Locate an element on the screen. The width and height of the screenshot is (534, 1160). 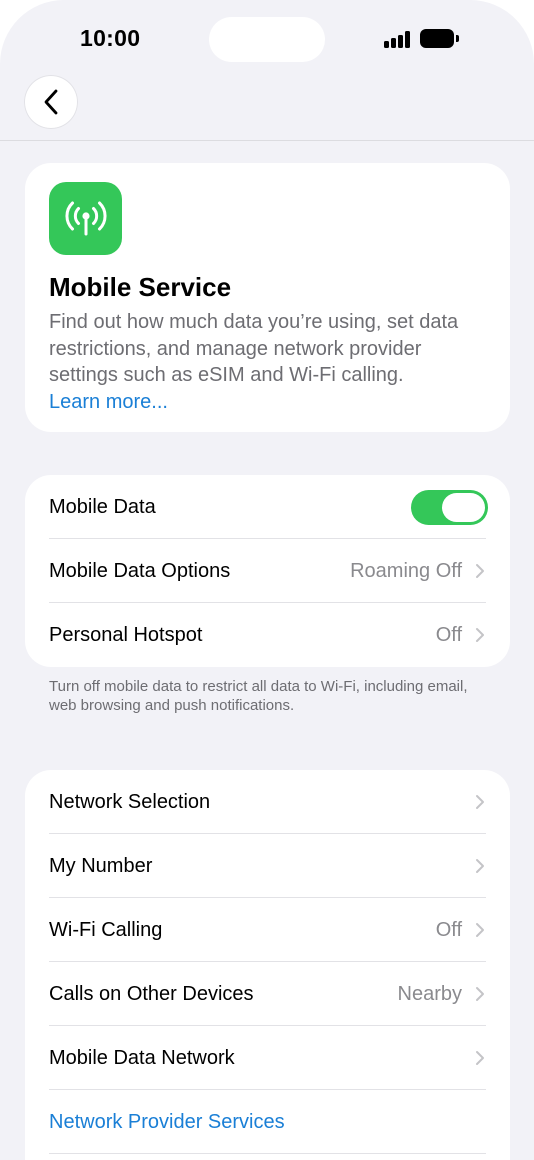
network-provider-services-link: Network Provider Services is located at coordinates (167, 1122).